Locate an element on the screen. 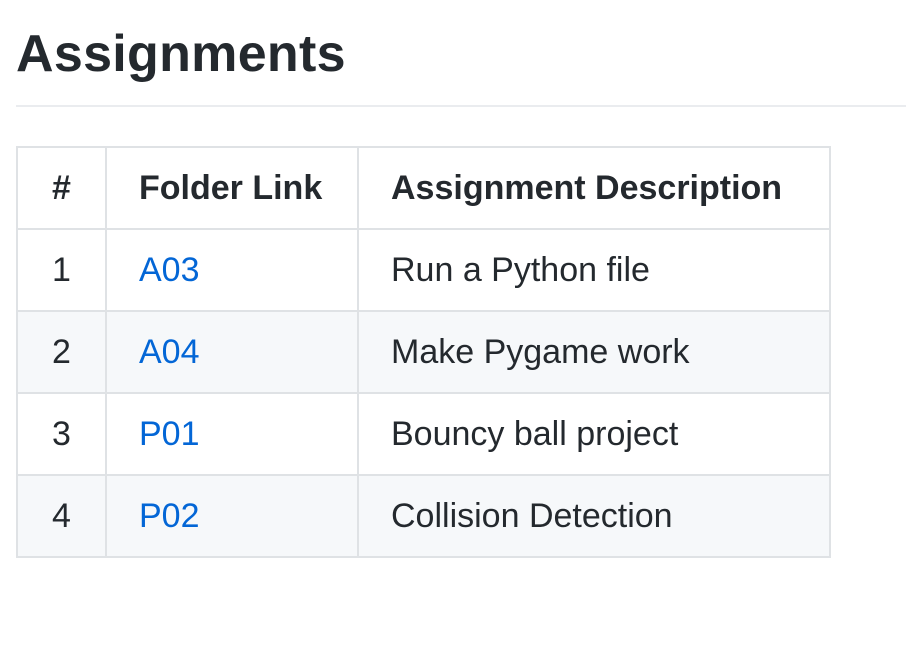 The width and height of the screenshot is (906, 646). table-row: 3 P01 Bouncy ball project is located at coordinates (423, 434).